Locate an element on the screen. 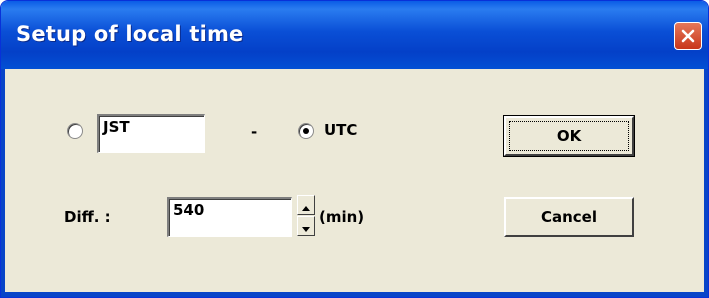 The image size is (709, 298). local-zone-radio is located at coordinates (75, 131).